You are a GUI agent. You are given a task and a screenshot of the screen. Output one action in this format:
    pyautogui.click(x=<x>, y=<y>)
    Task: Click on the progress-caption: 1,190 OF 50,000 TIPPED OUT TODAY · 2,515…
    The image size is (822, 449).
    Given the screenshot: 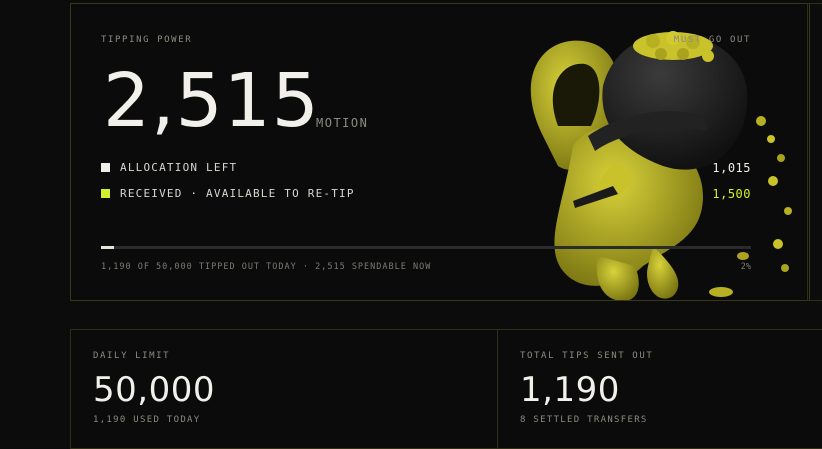 What is the action you would take?
    pyautogui.click(x=266, y=267)
    